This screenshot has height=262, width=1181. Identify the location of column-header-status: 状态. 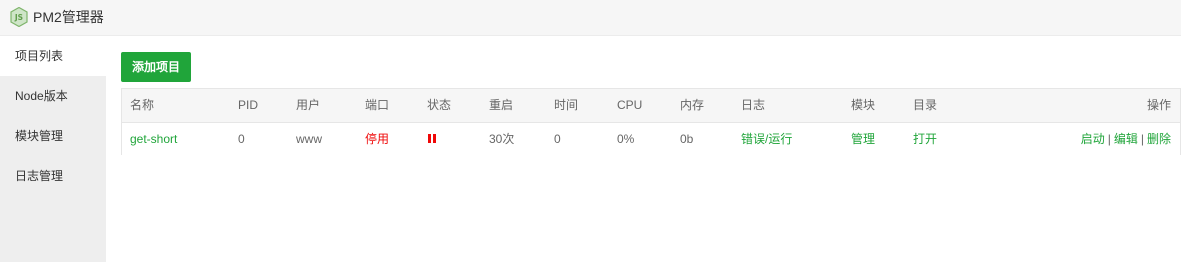
(439, 105).